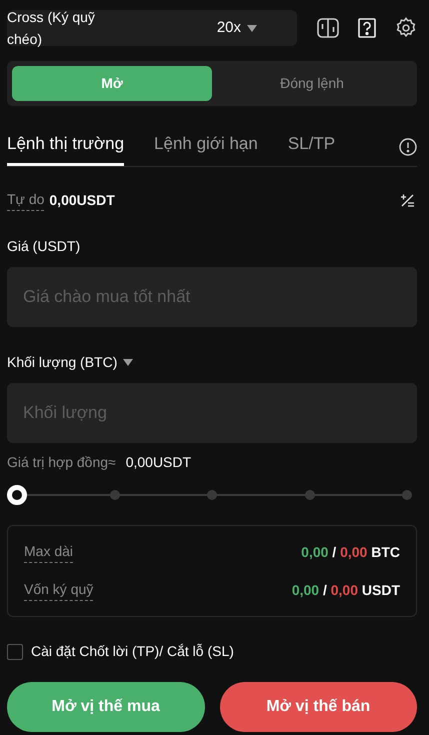  Describe the element at coordinates (212, 413) in the screenshot. I see `input-field: Khối lượng` at that location.